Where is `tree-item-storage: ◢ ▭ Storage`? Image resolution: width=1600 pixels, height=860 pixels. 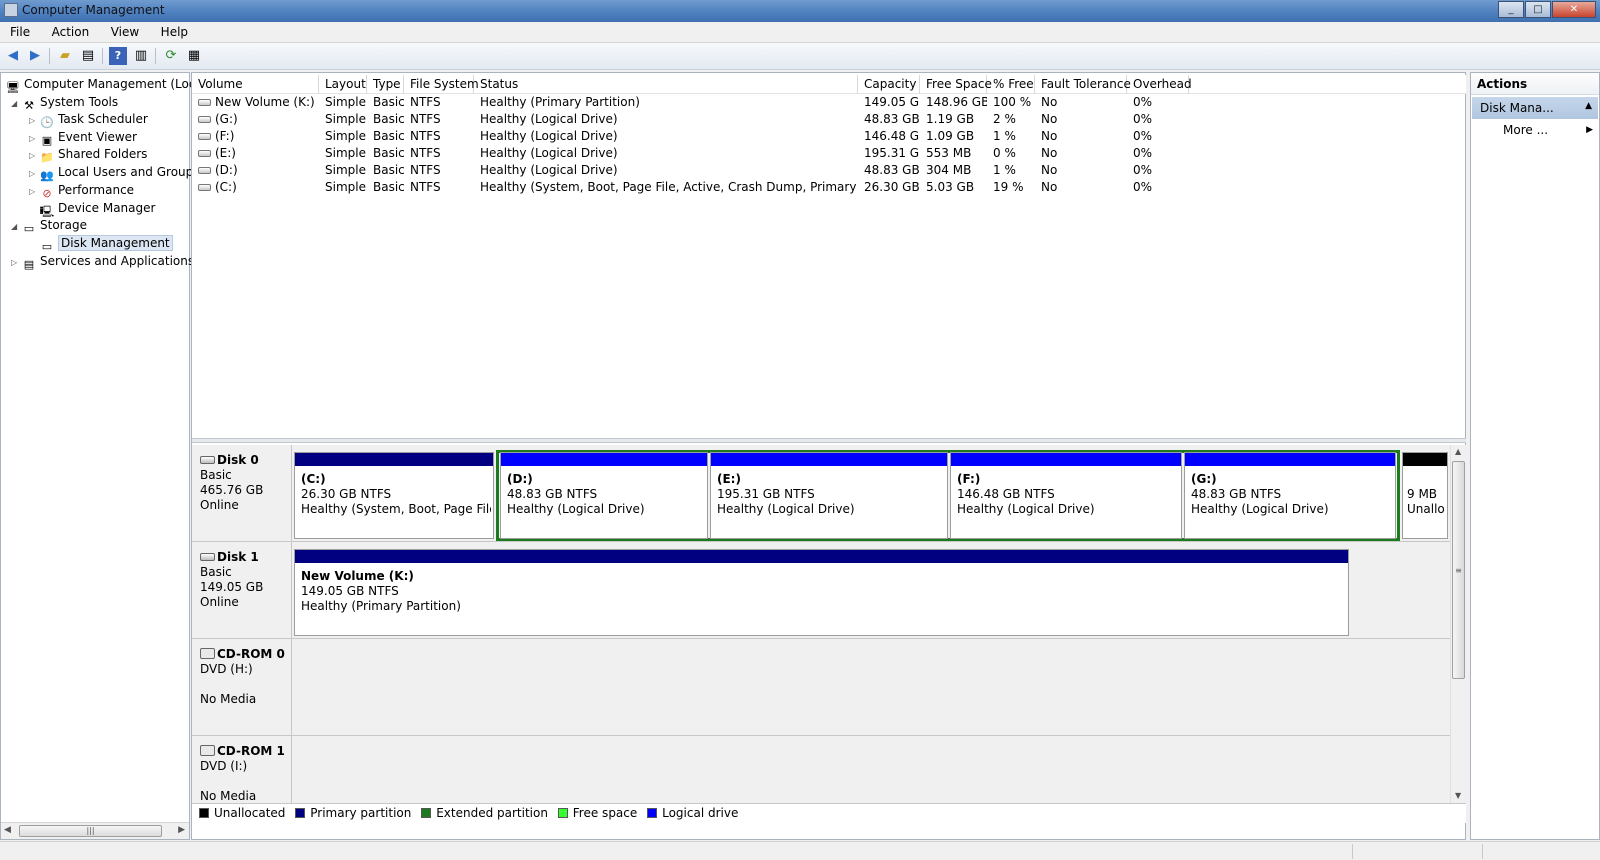
tree-item-storage: ◢ ▭ Storage is located at coordinates (49, 226).